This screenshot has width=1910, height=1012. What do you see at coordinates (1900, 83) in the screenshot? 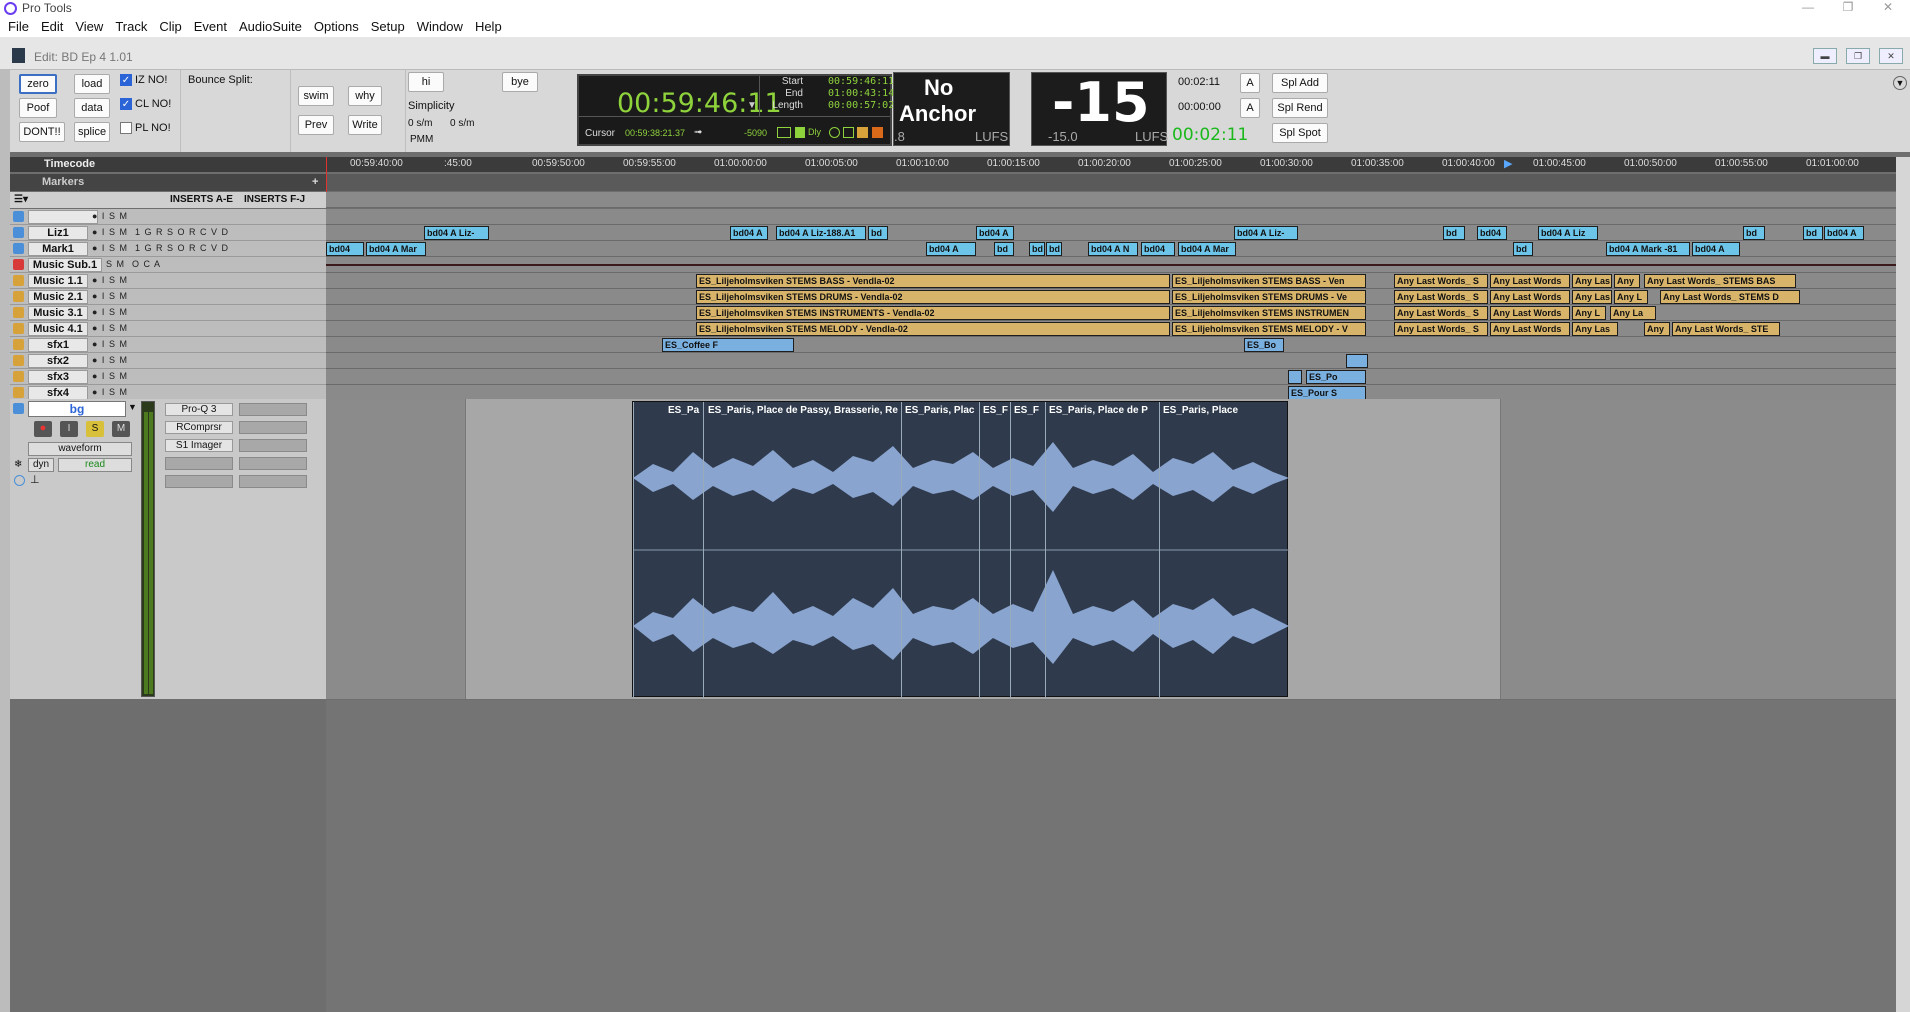
I see `toolbar-menu-icon: ▼` at bounding box center [1900, 83].